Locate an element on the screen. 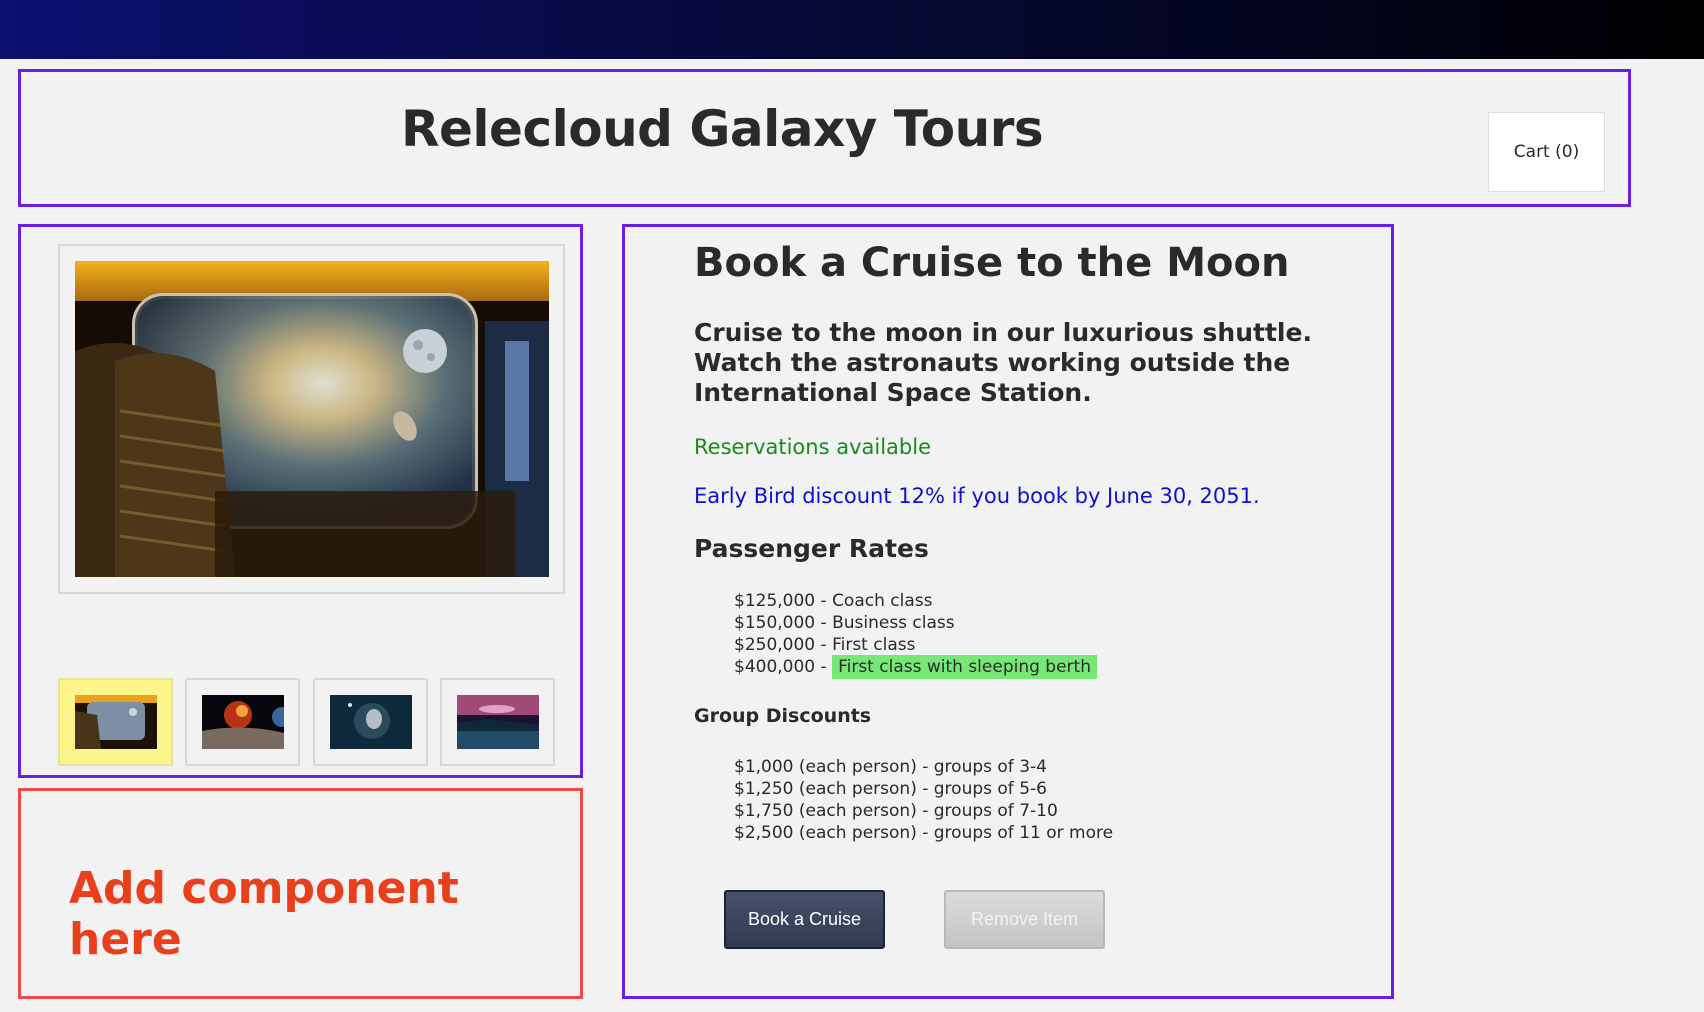  site-header: Relecloud Galaxy Tours Cart (0) is located at coordinates (824, 138).